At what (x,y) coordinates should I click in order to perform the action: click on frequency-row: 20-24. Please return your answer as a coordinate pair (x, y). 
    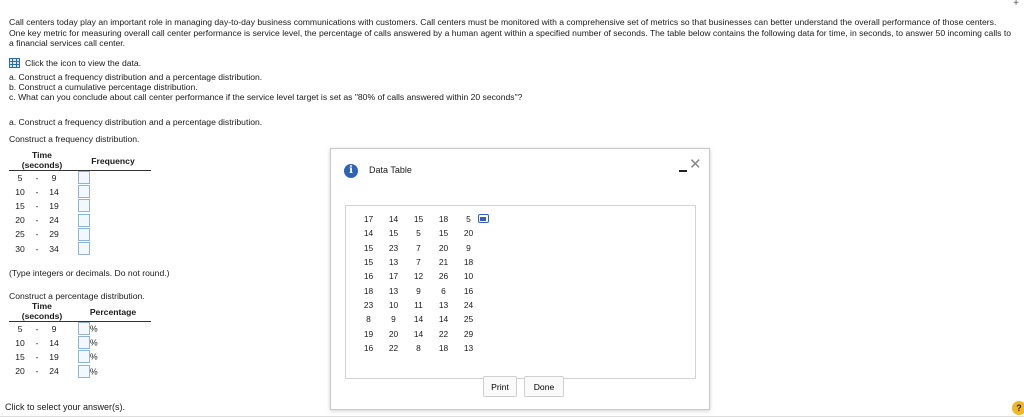
    Looking at the image, I should click on (80, 220).